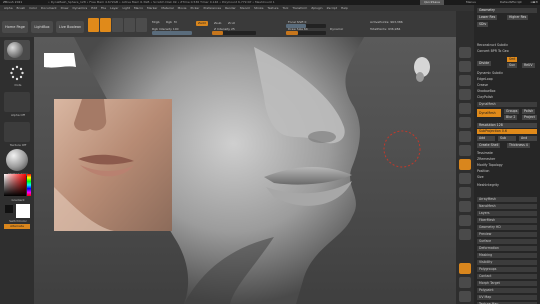 The height and width of the screenshot is (304, 540). Describe the element at coordinates (486, 138) in the screenshot. I see `add-button: Add` at that location.